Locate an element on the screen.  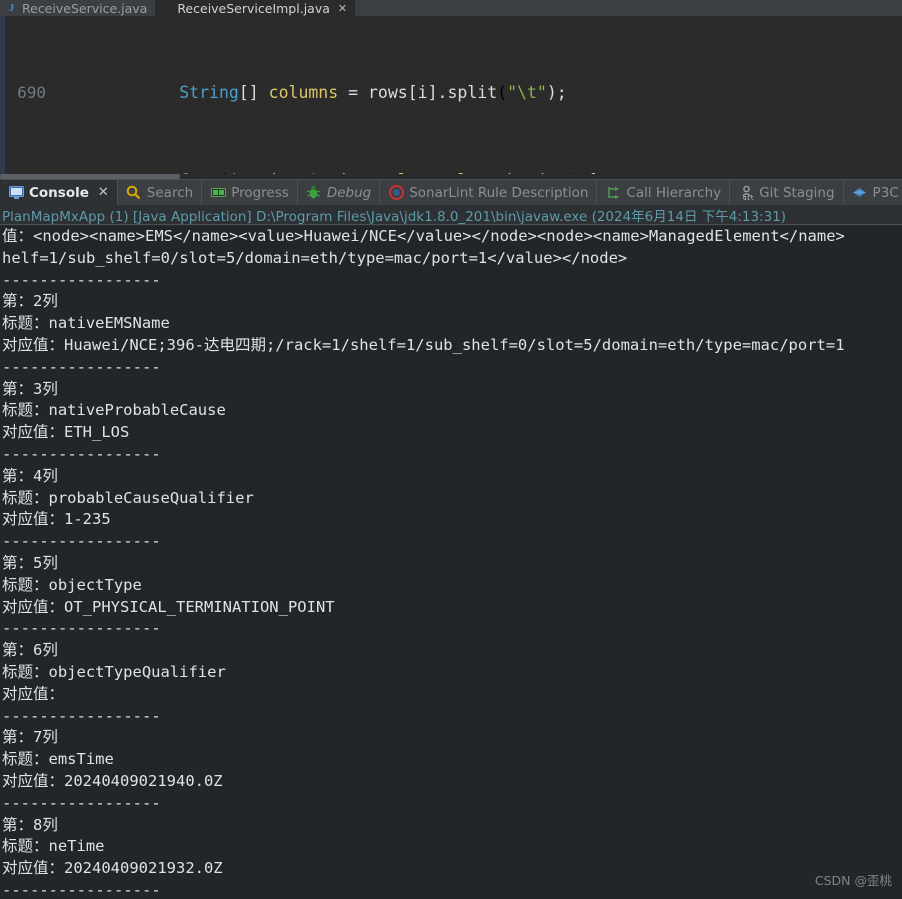
console-output-line: 标题：neTime is located at coordinates (53, 846).